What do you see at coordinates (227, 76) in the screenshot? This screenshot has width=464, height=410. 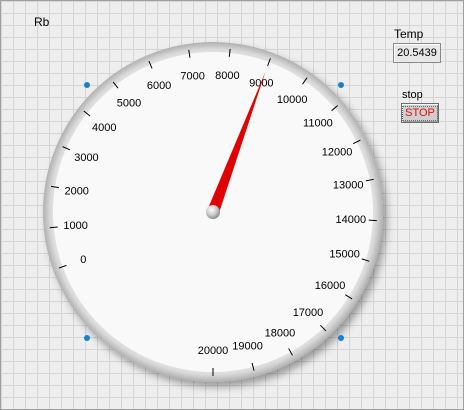 I see `gauge-tick-label: 8000` at bounding box center [227, 76].